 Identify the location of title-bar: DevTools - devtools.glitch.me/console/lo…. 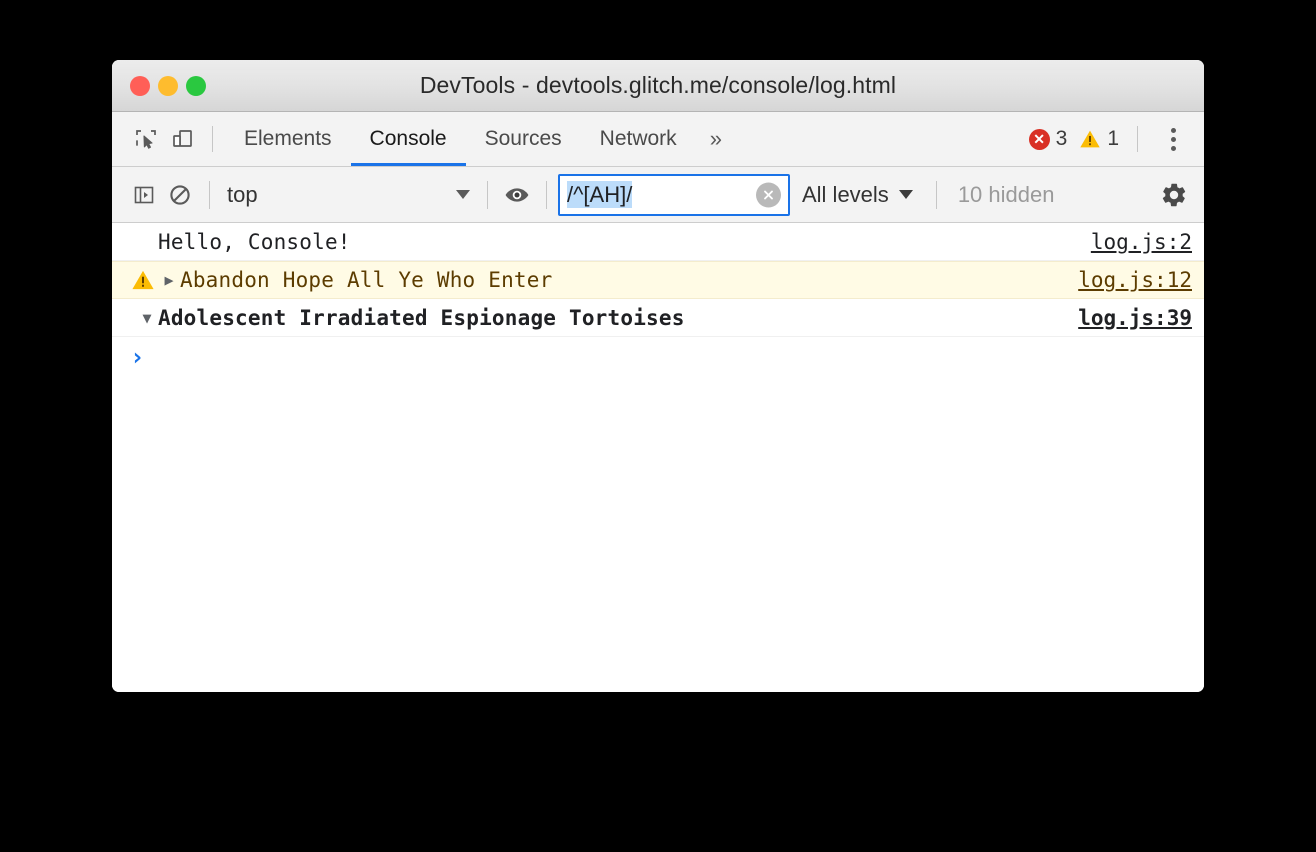
(658, 86).